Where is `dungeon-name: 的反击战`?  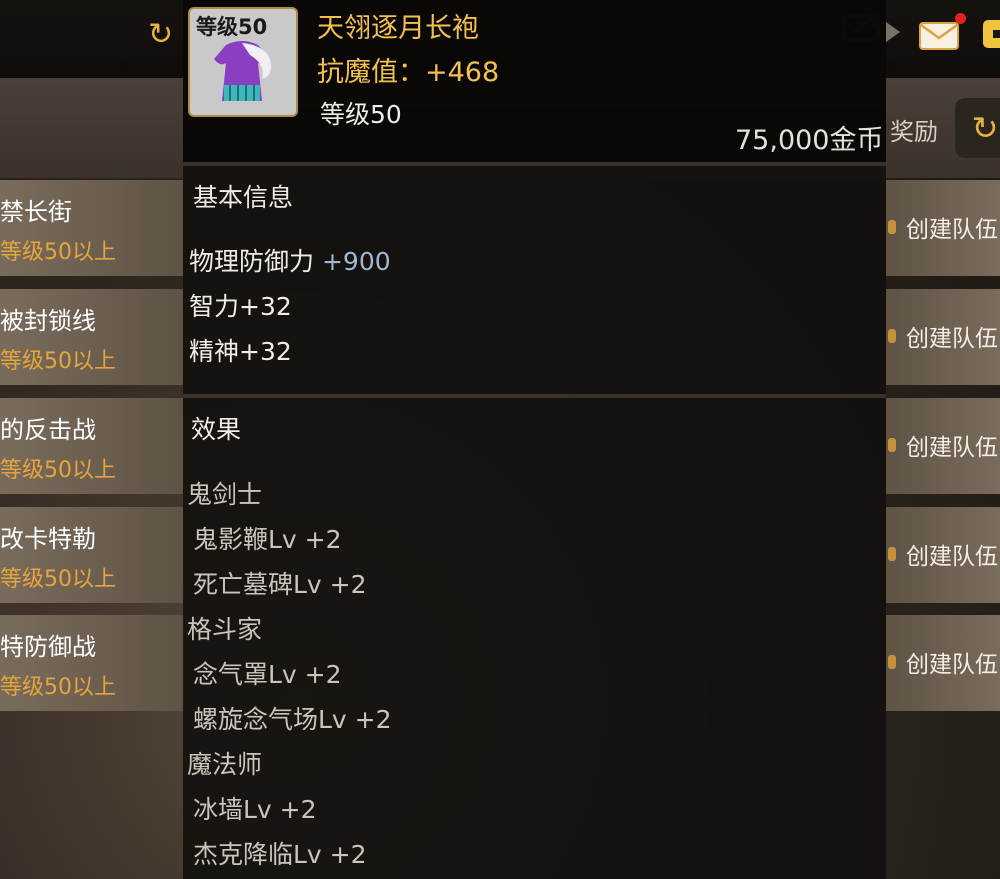 dungeon-name: 的反击战 is located at coordinates (48, 430).